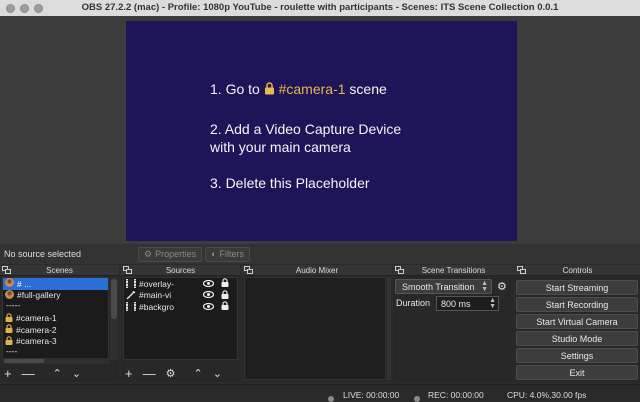  I want to click on add-scene-button: +, so click(8, 373).